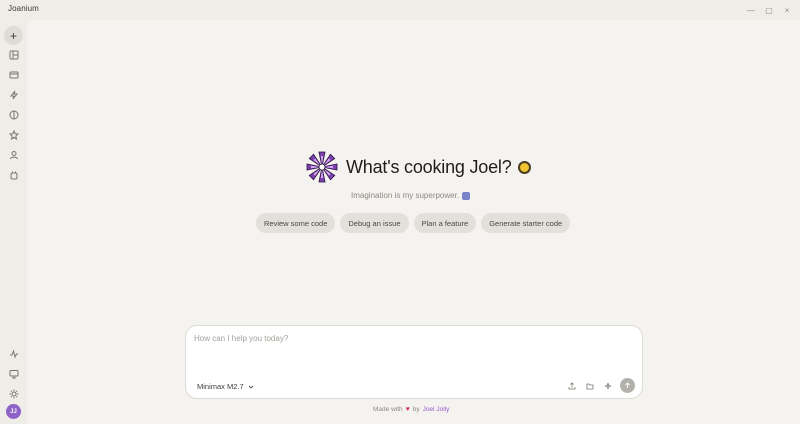 Image resolution: width=800 pixels, height=424 pixels. What do you see at coordinates (405, 195) in the screenshot?
I see `subtitle-text: Imagination is my superpower.` at bounding box center [405, 195].